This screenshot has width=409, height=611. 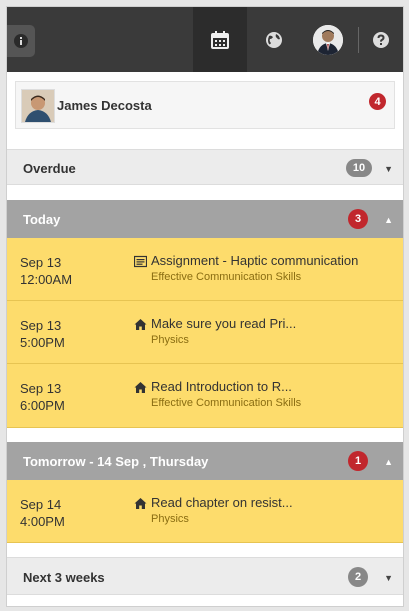 What do you see at coordinates (359, 168) in the screenshot?
I see `overdue-count-badge: 10` at bounding box center [359, 168].